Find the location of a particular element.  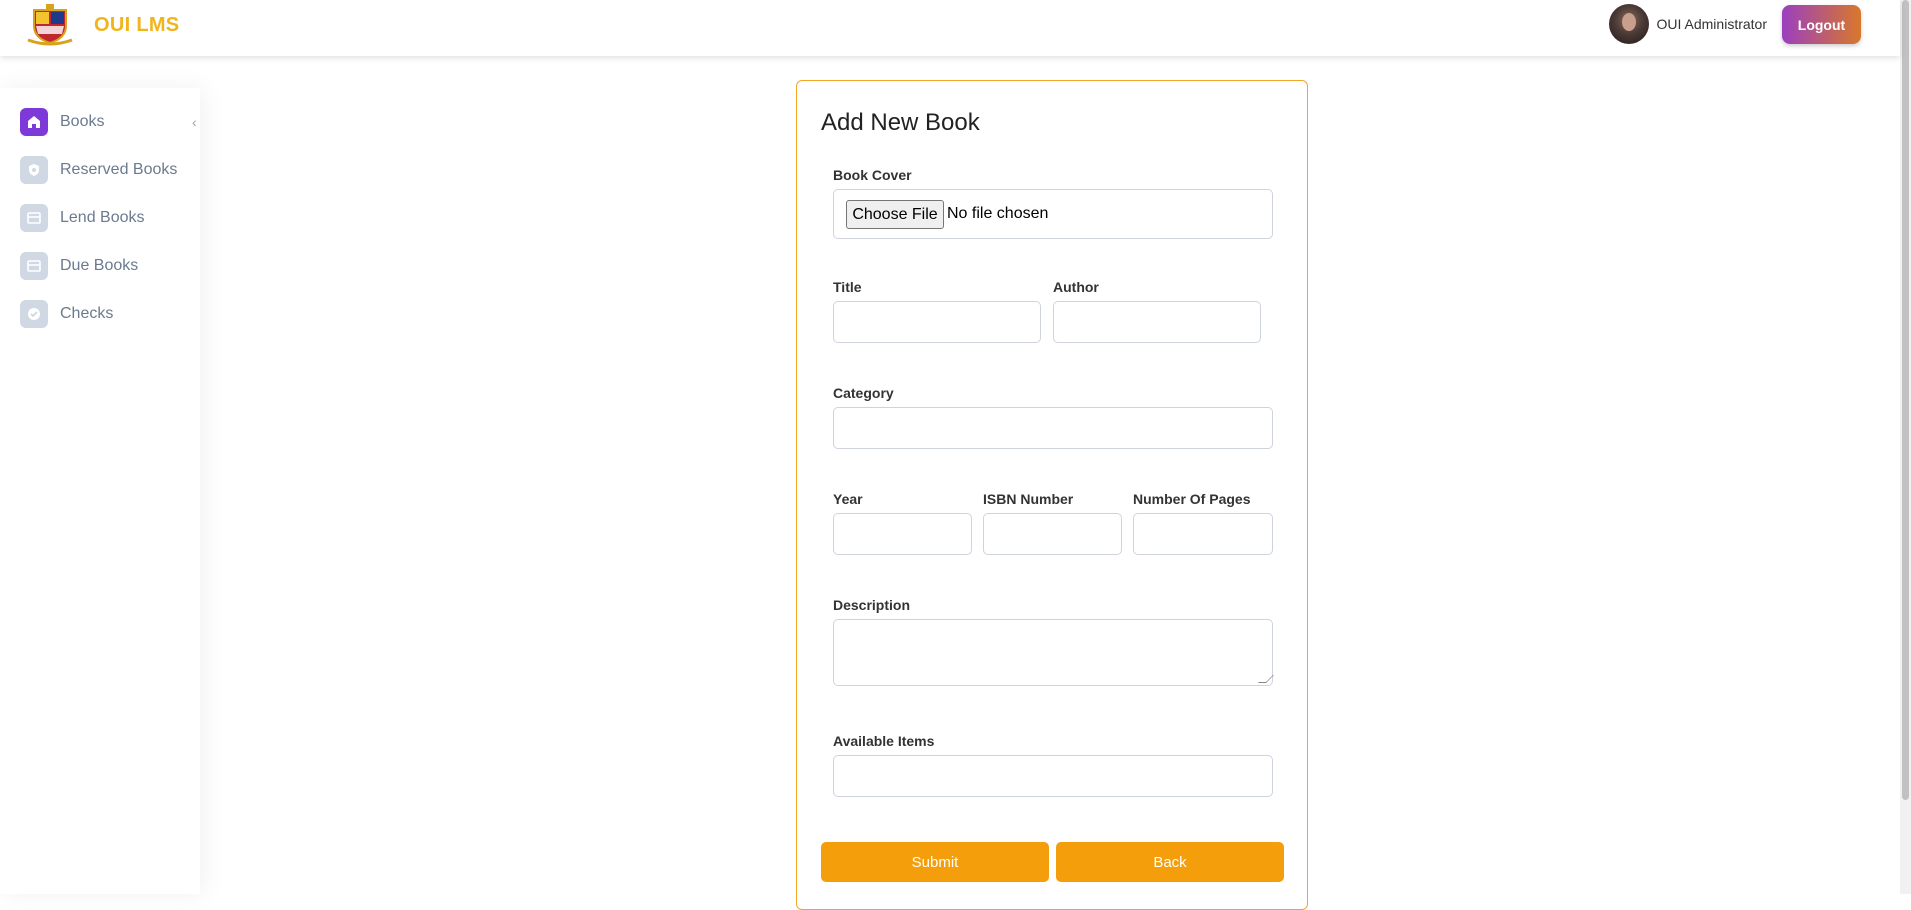

sidebar-item-label: Books is located at coordinates (82, 121).